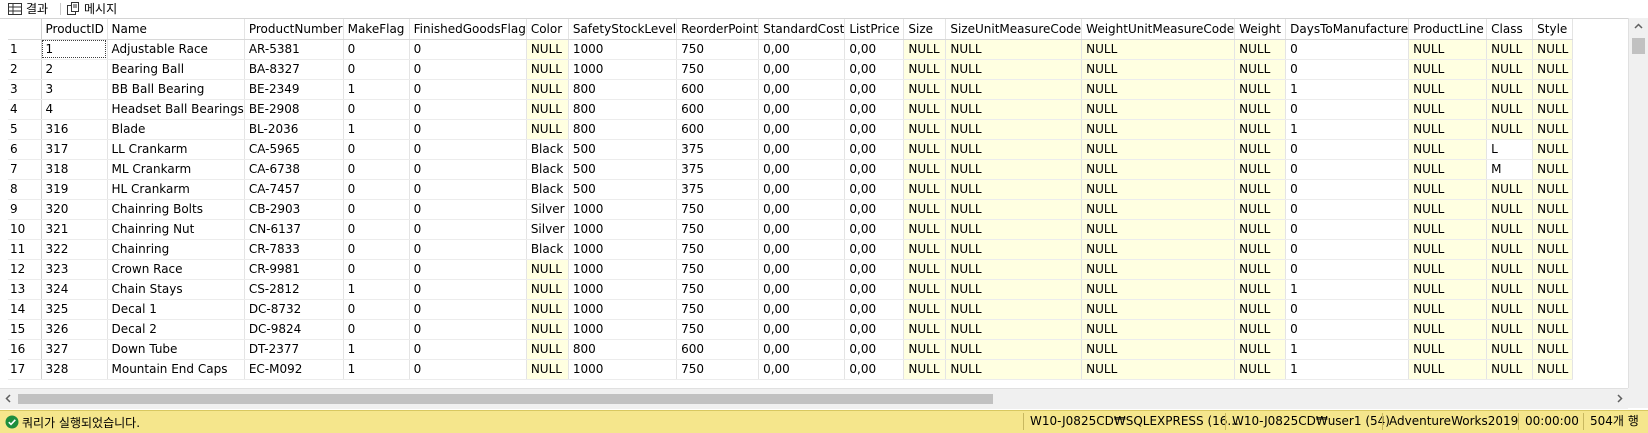  What do you see at coordinates (294, 29) in the screenshot?
I see `column-header-productnumber: ProductNumber` at bounding box center [294, 29].